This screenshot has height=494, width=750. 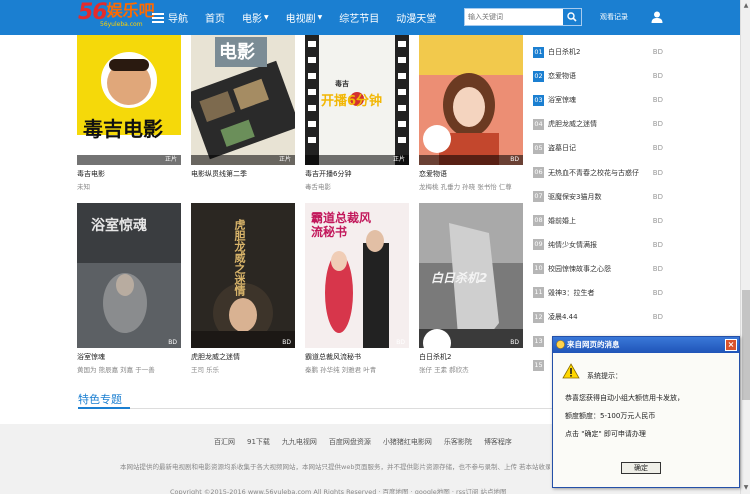 I want to click on scroll-down-icon: ▼, so click(x=746, y=488).